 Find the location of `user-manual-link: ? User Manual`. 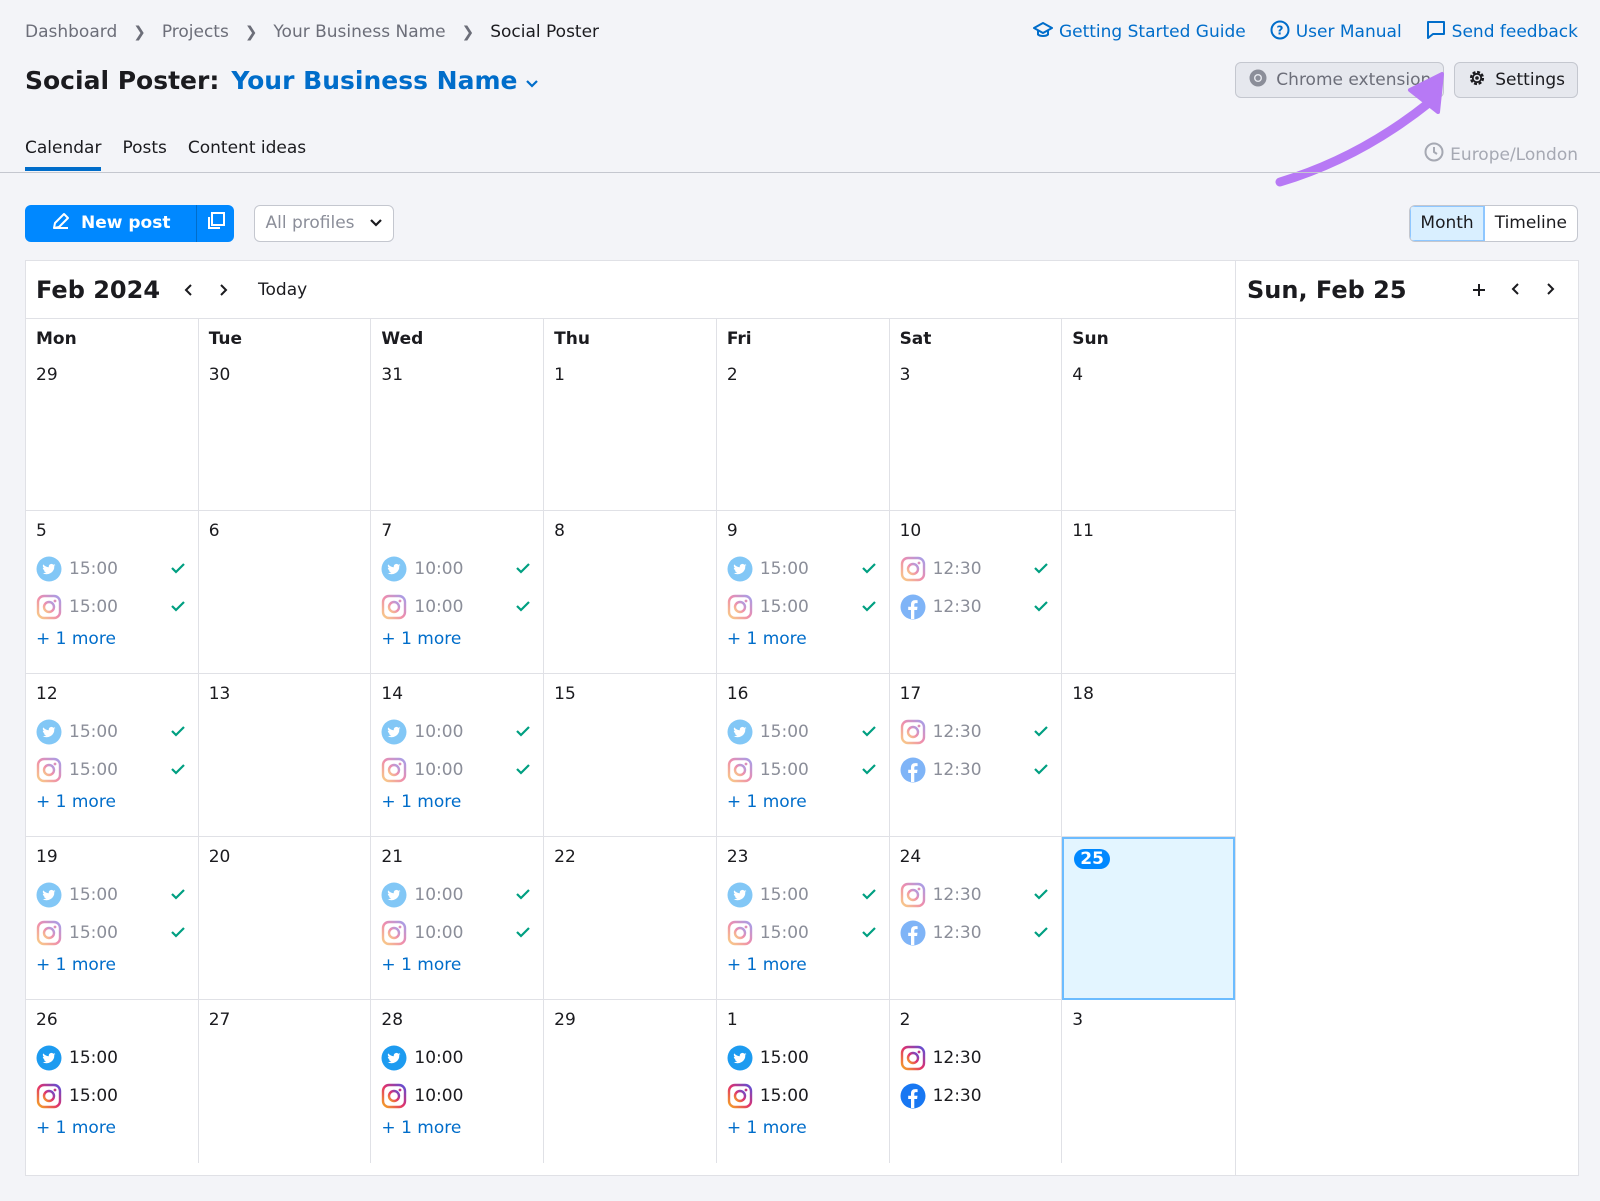

user-manual-link: ? User Manual is located at coordinates (1336, 32).